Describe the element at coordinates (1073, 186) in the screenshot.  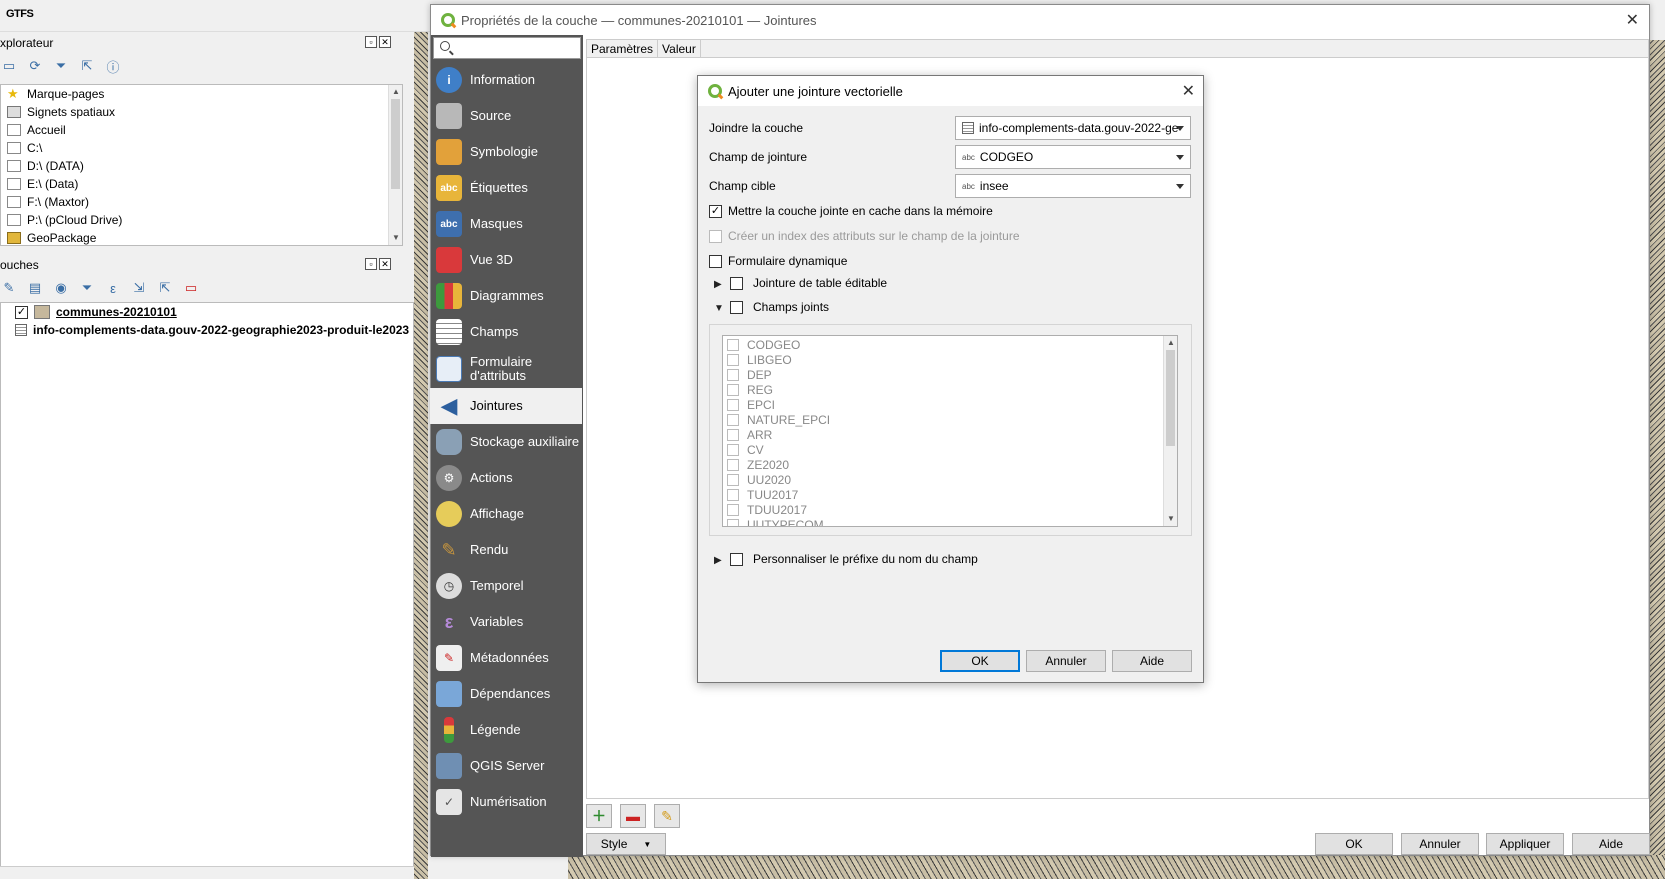
I see `target-field-combobox: abc insee` at that location.